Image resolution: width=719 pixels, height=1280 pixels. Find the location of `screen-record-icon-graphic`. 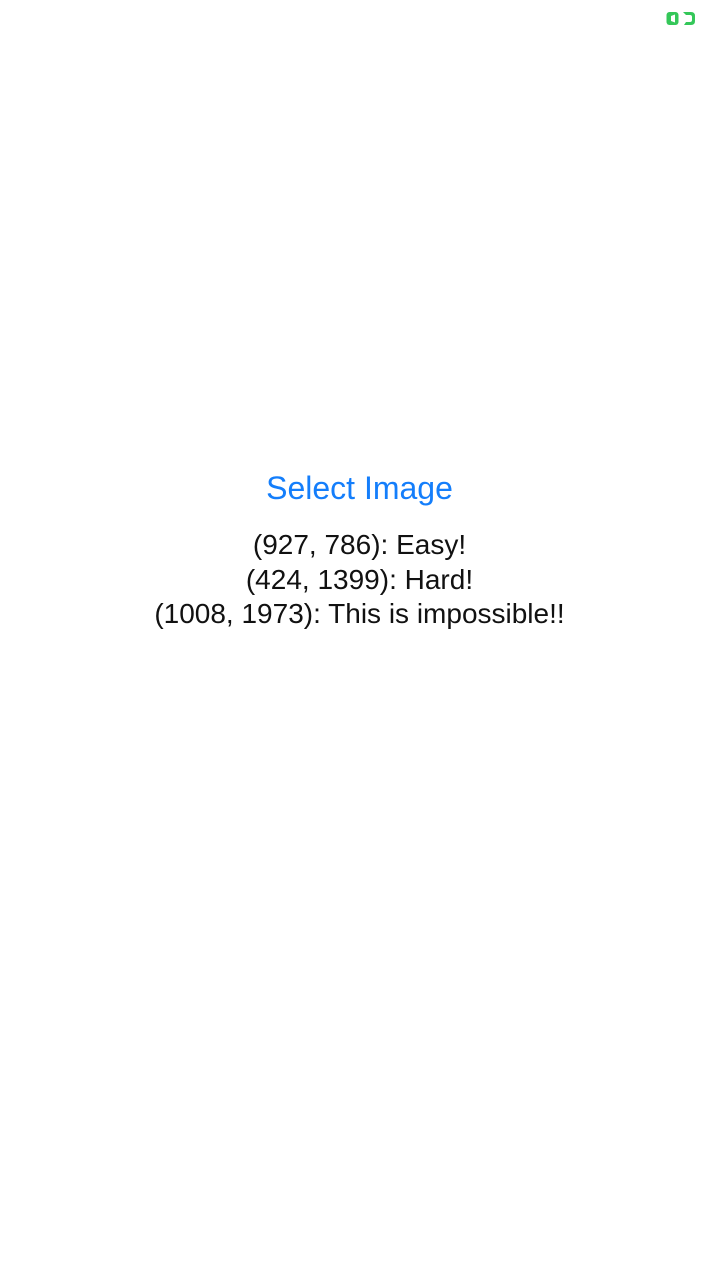

screen-record-icon-graphic is located at coordinates (680, 18).